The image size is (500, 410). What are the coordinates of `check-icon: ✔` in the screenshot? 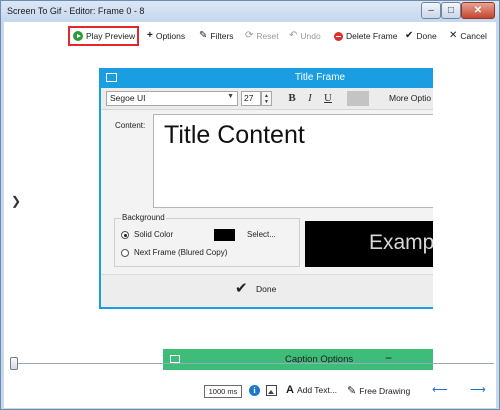 It's located at (409, 35).